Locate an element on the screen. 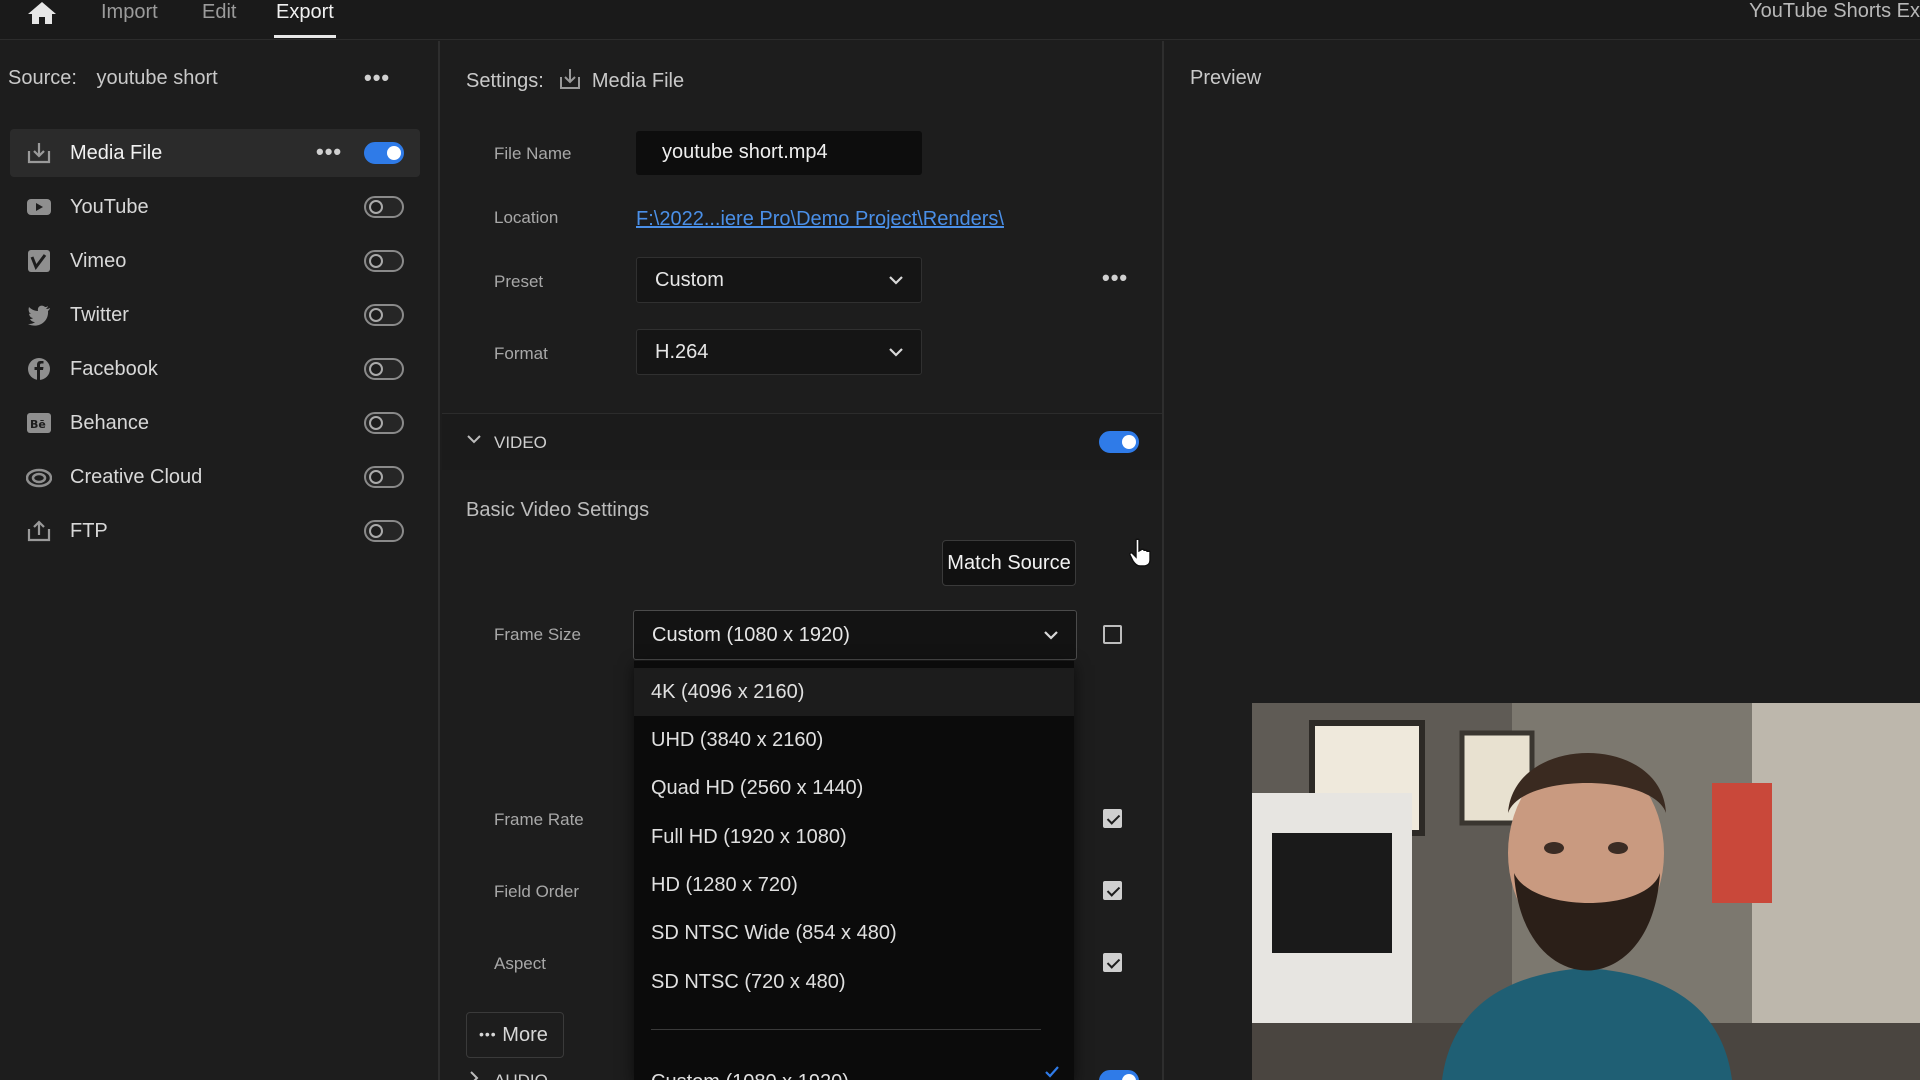  behance-toggle is located at coordinates (384, 423).